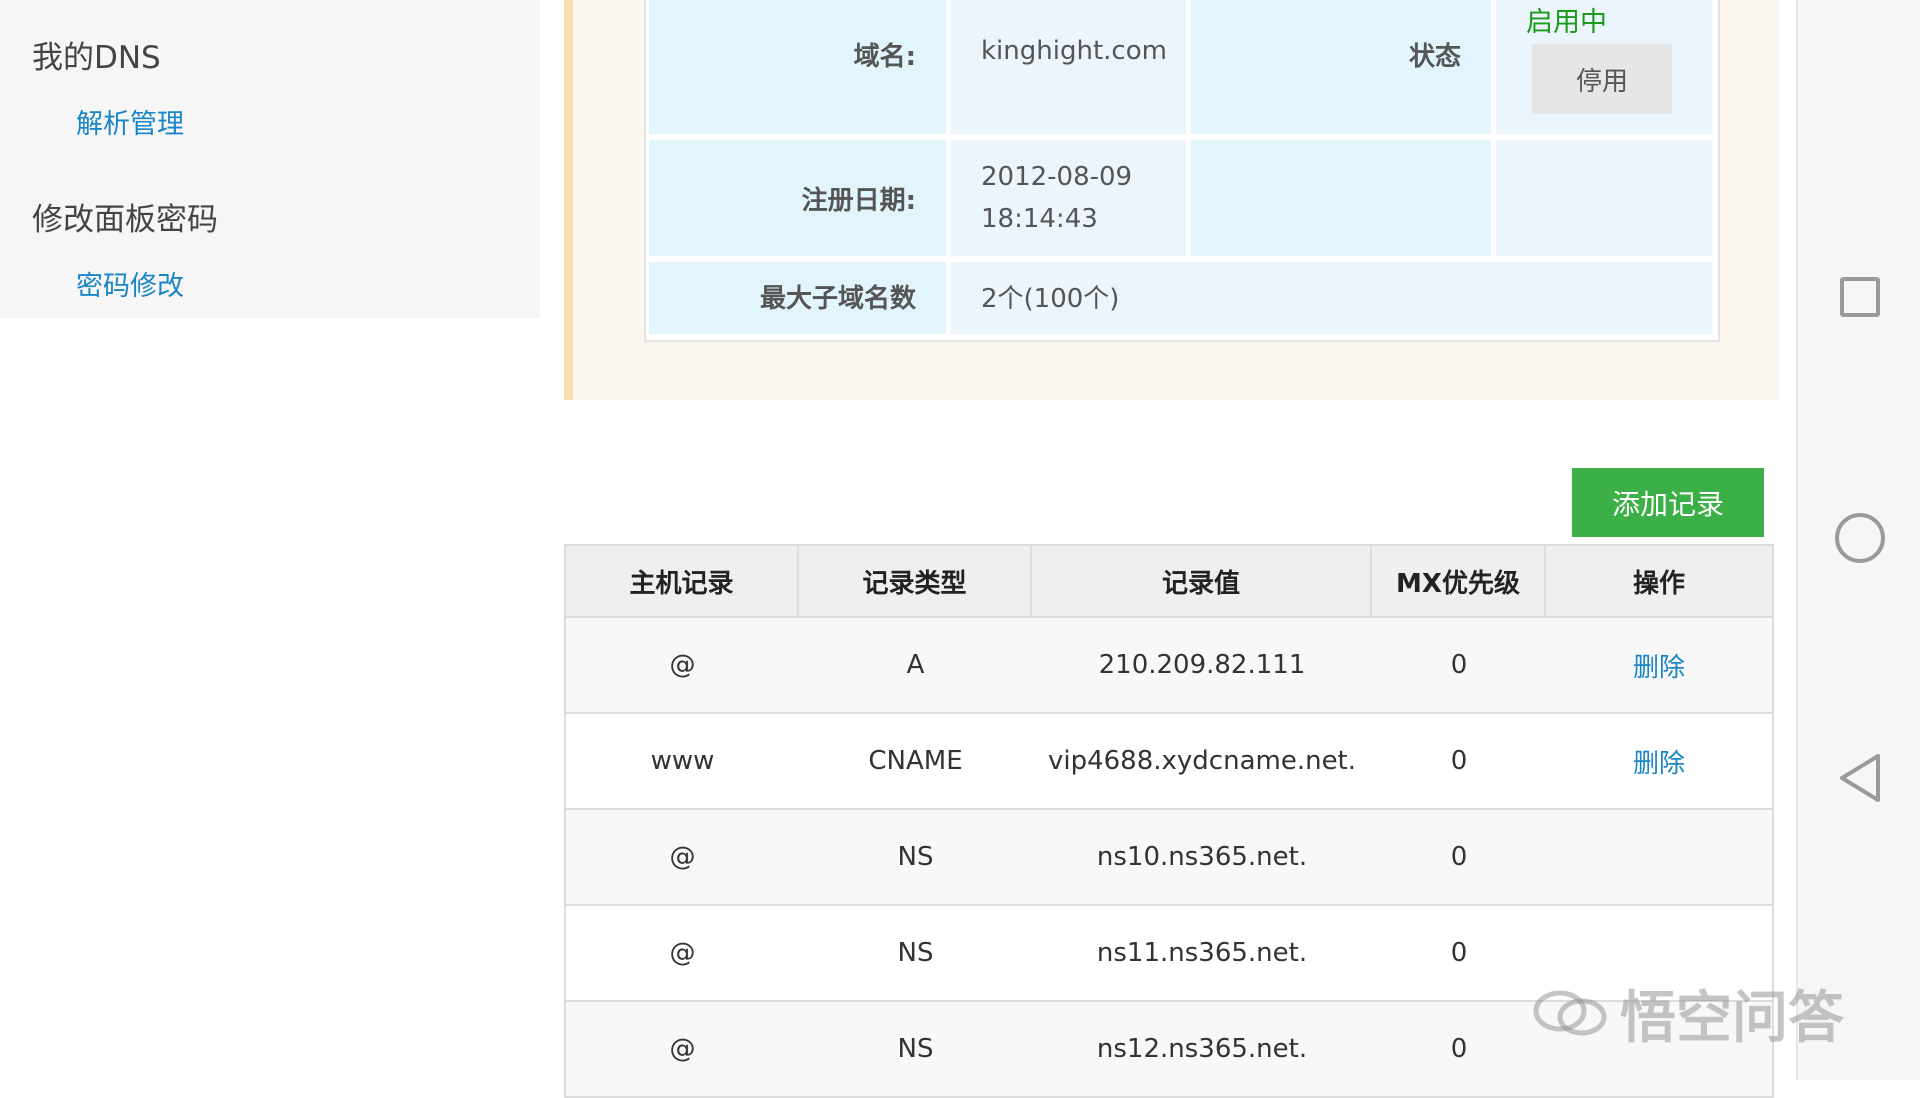 The width and height of the screenshot is (1920, 1098). Describe the element at coordinates (797, 67) in the screenshot. I see `domain-label: 域名:` at that location.